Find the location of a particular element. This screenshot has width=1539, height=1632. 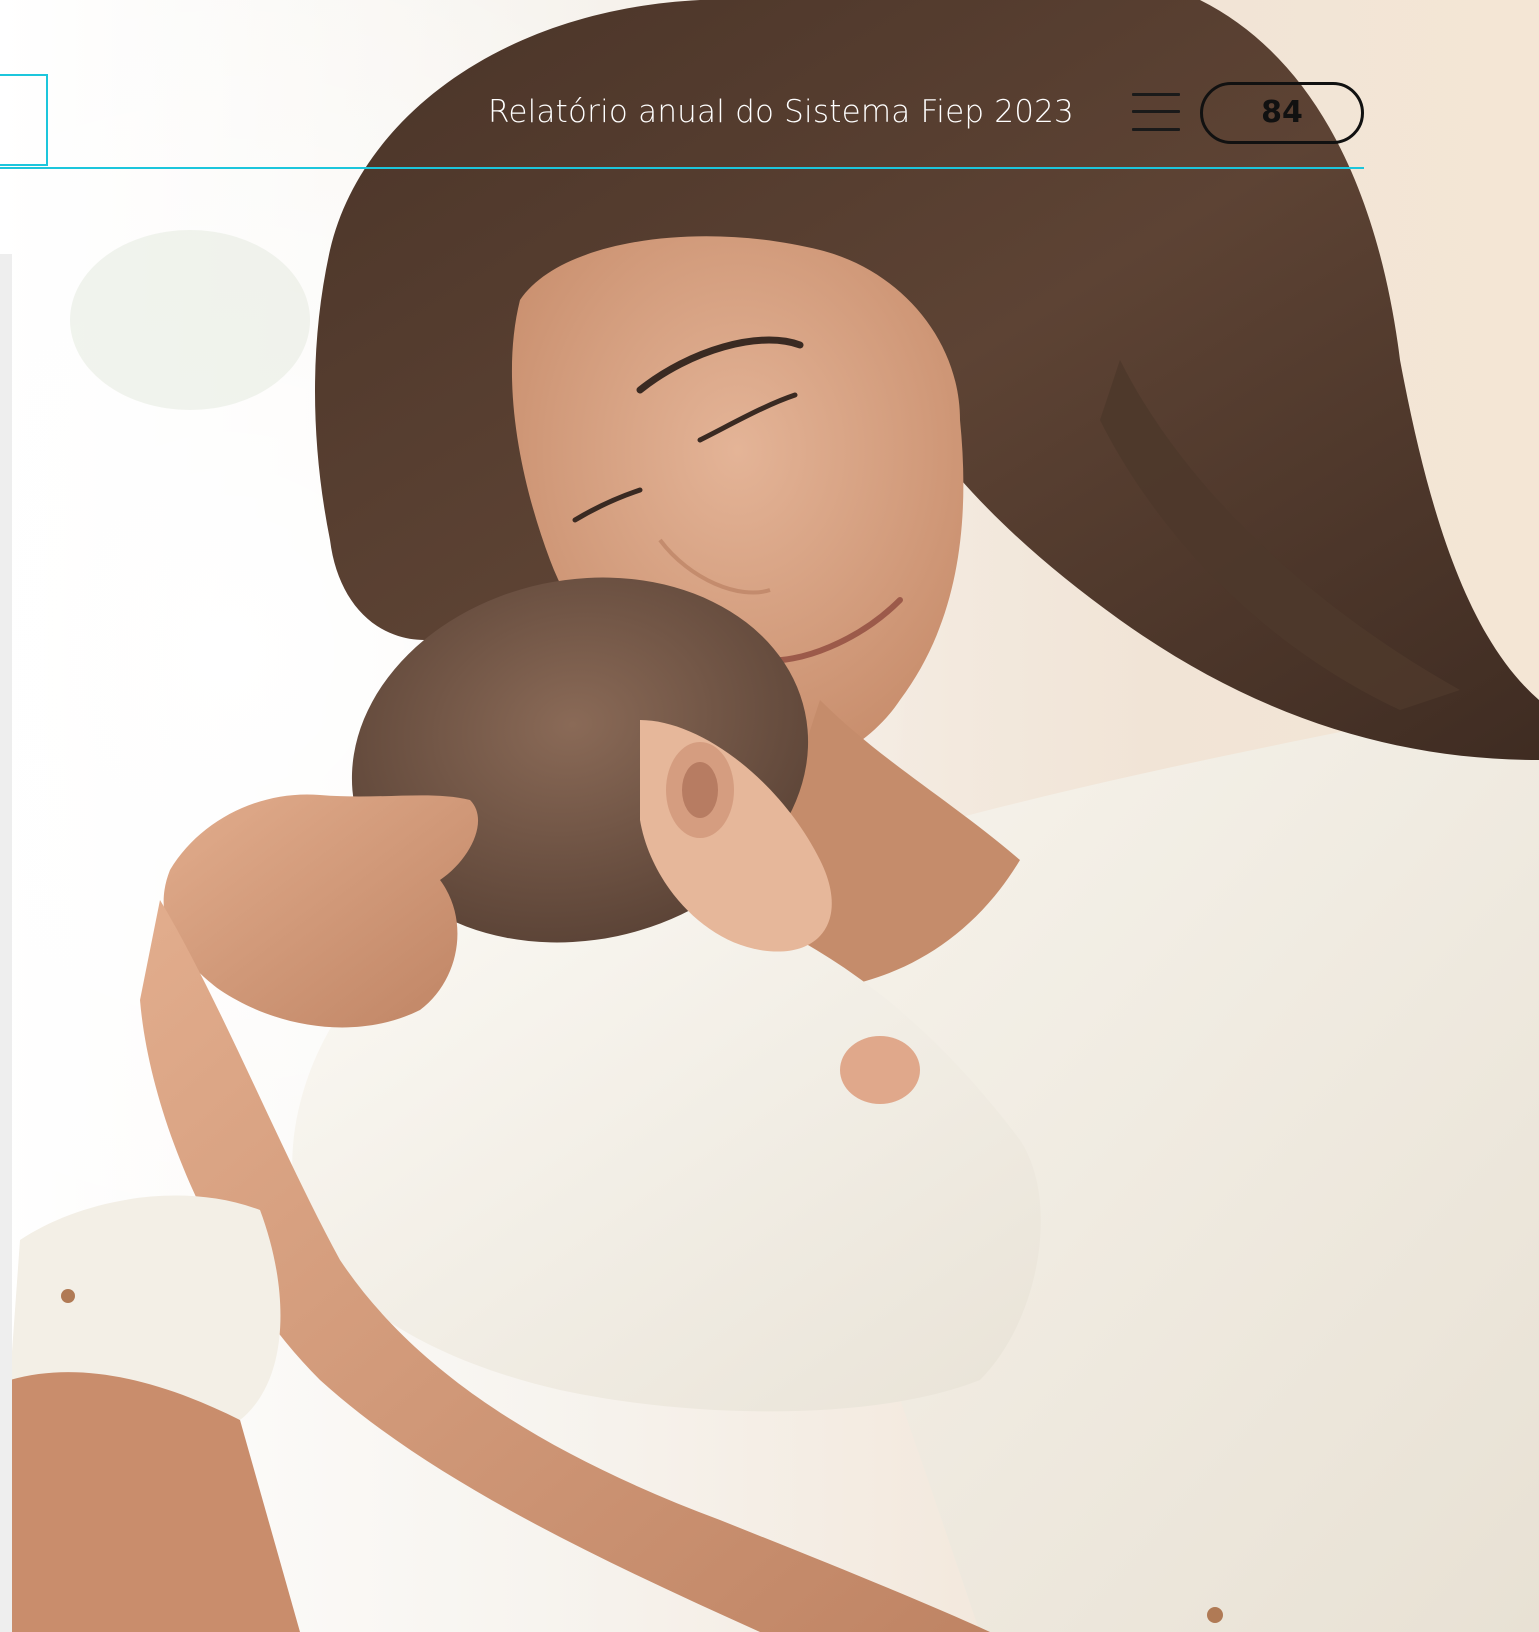

header-left-frame is located at coordinates (24, 120).